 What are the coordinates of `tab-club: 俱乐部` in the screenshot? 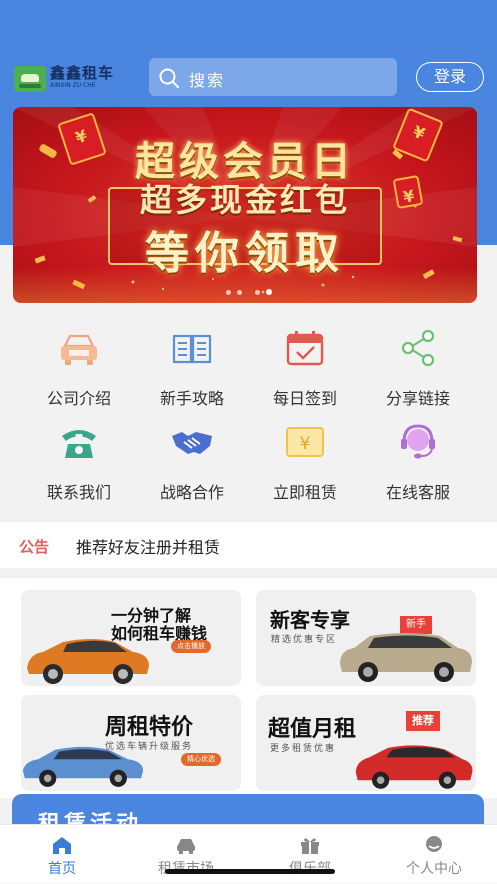 It's located at (310, 854).